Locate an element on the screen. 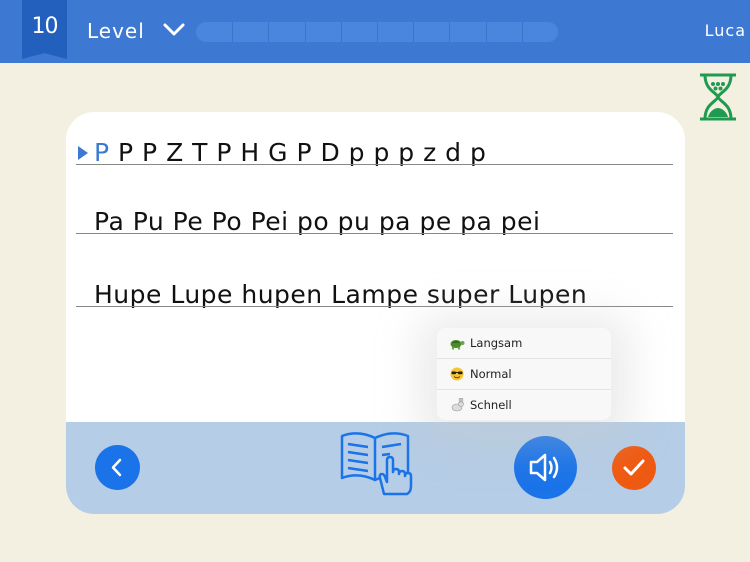  reading-line-2: Pa Pu Pe Po Pei po pu pa pe pa pei is located at coordinates (374, 213).